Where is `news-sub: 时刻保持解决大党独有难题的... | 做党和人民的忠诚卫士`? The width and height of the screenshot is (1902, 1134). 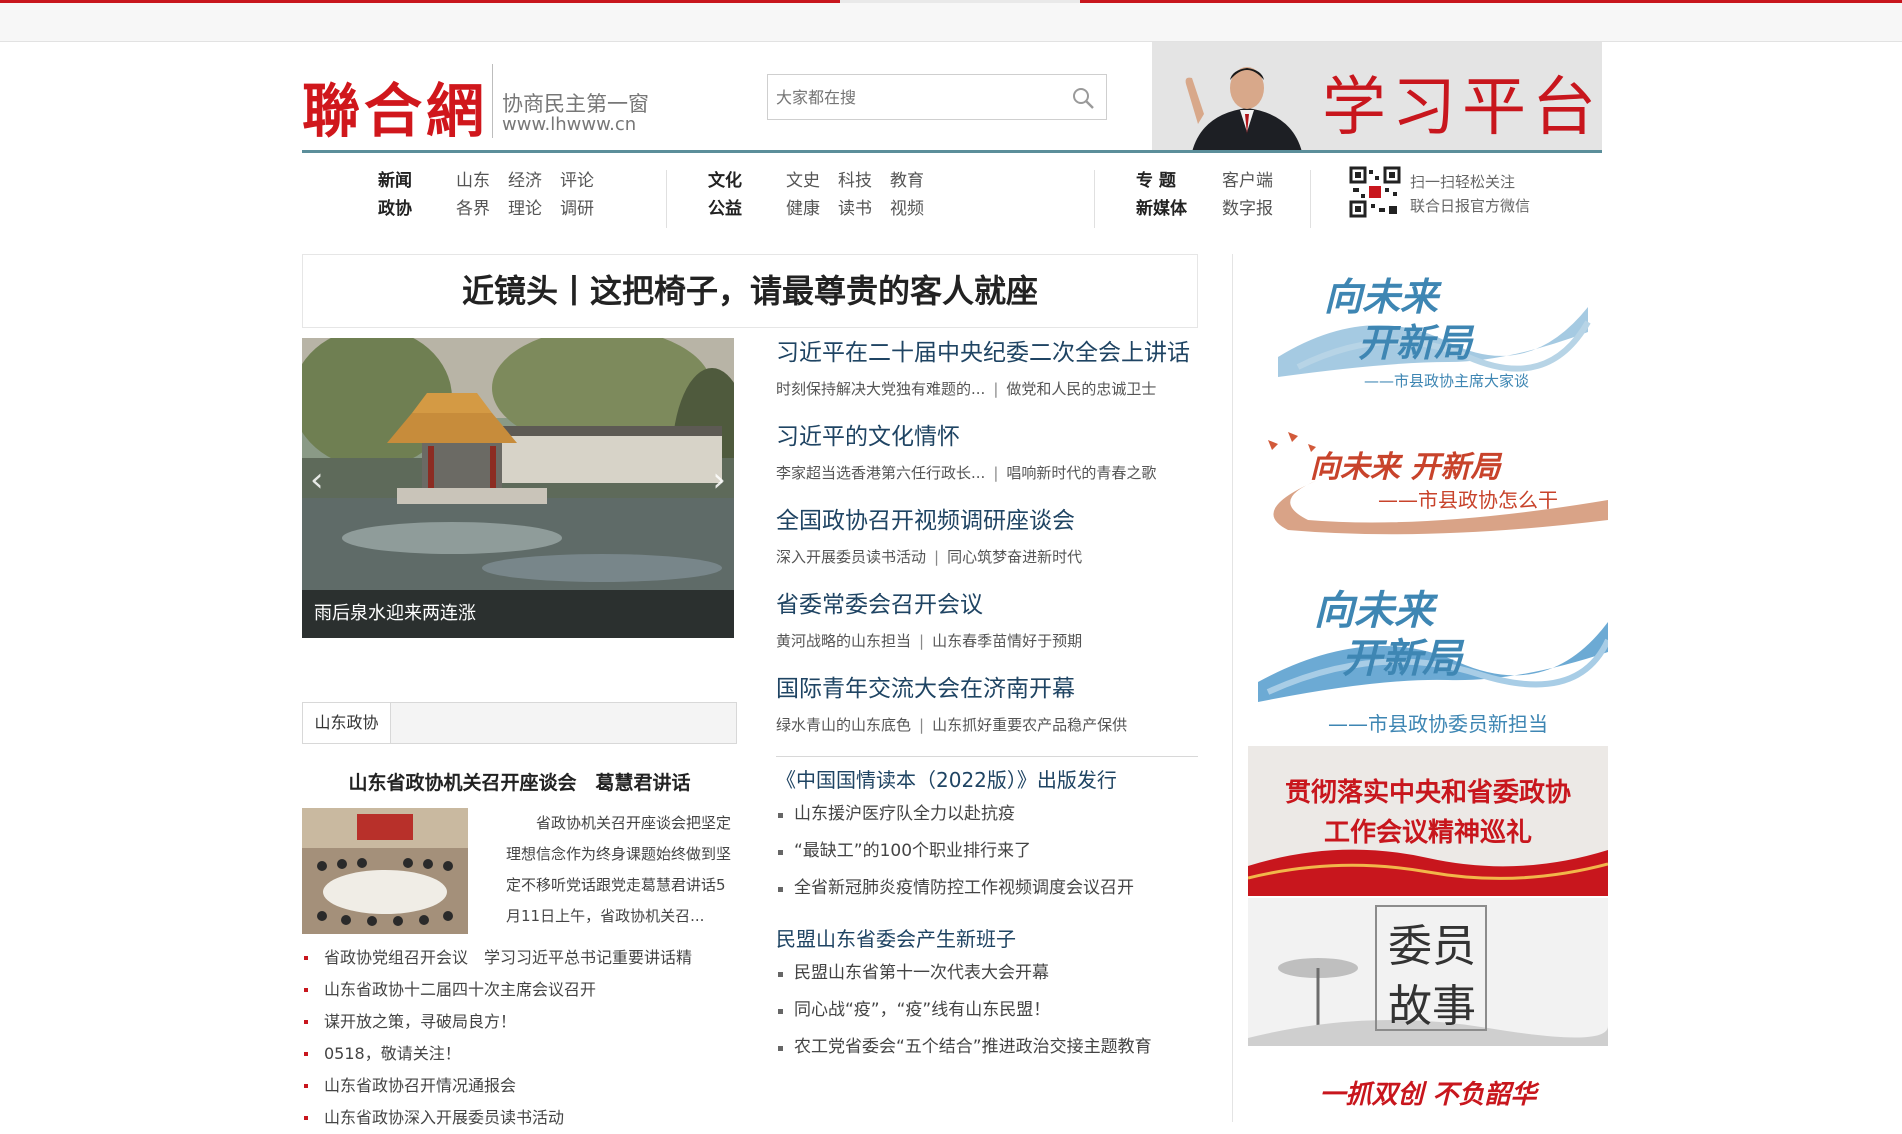 news-sub: 时刻保持解决大党独有难题的... | 做党和人民的忠诚卫士 is located at coordinates (966, 389).